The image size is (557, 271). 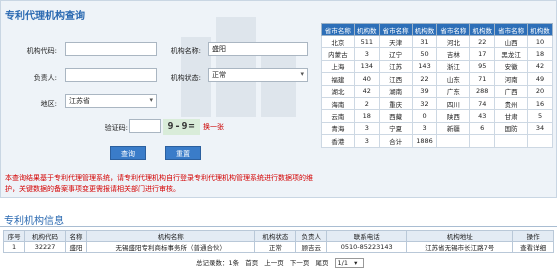 I want to click on stats-cell: 福建, so click(x=338, y=79).